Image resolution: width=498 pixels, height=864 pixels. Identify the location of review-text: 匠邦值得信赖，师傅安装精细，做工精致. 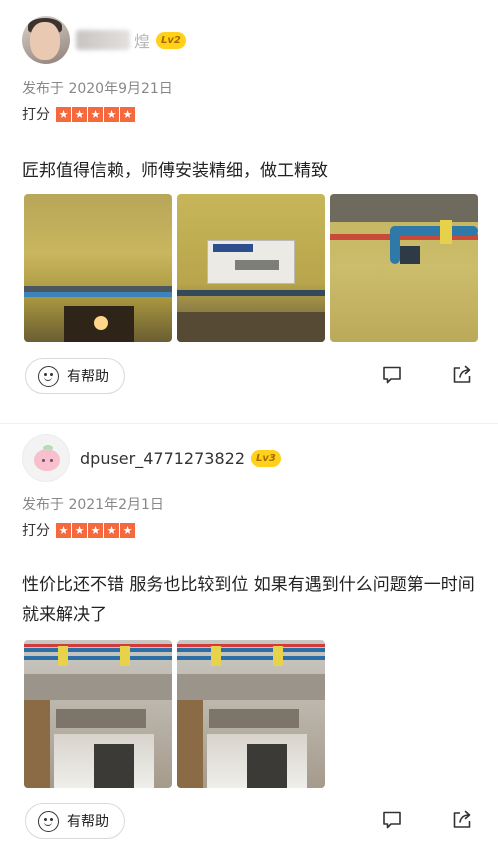
(175, 171).